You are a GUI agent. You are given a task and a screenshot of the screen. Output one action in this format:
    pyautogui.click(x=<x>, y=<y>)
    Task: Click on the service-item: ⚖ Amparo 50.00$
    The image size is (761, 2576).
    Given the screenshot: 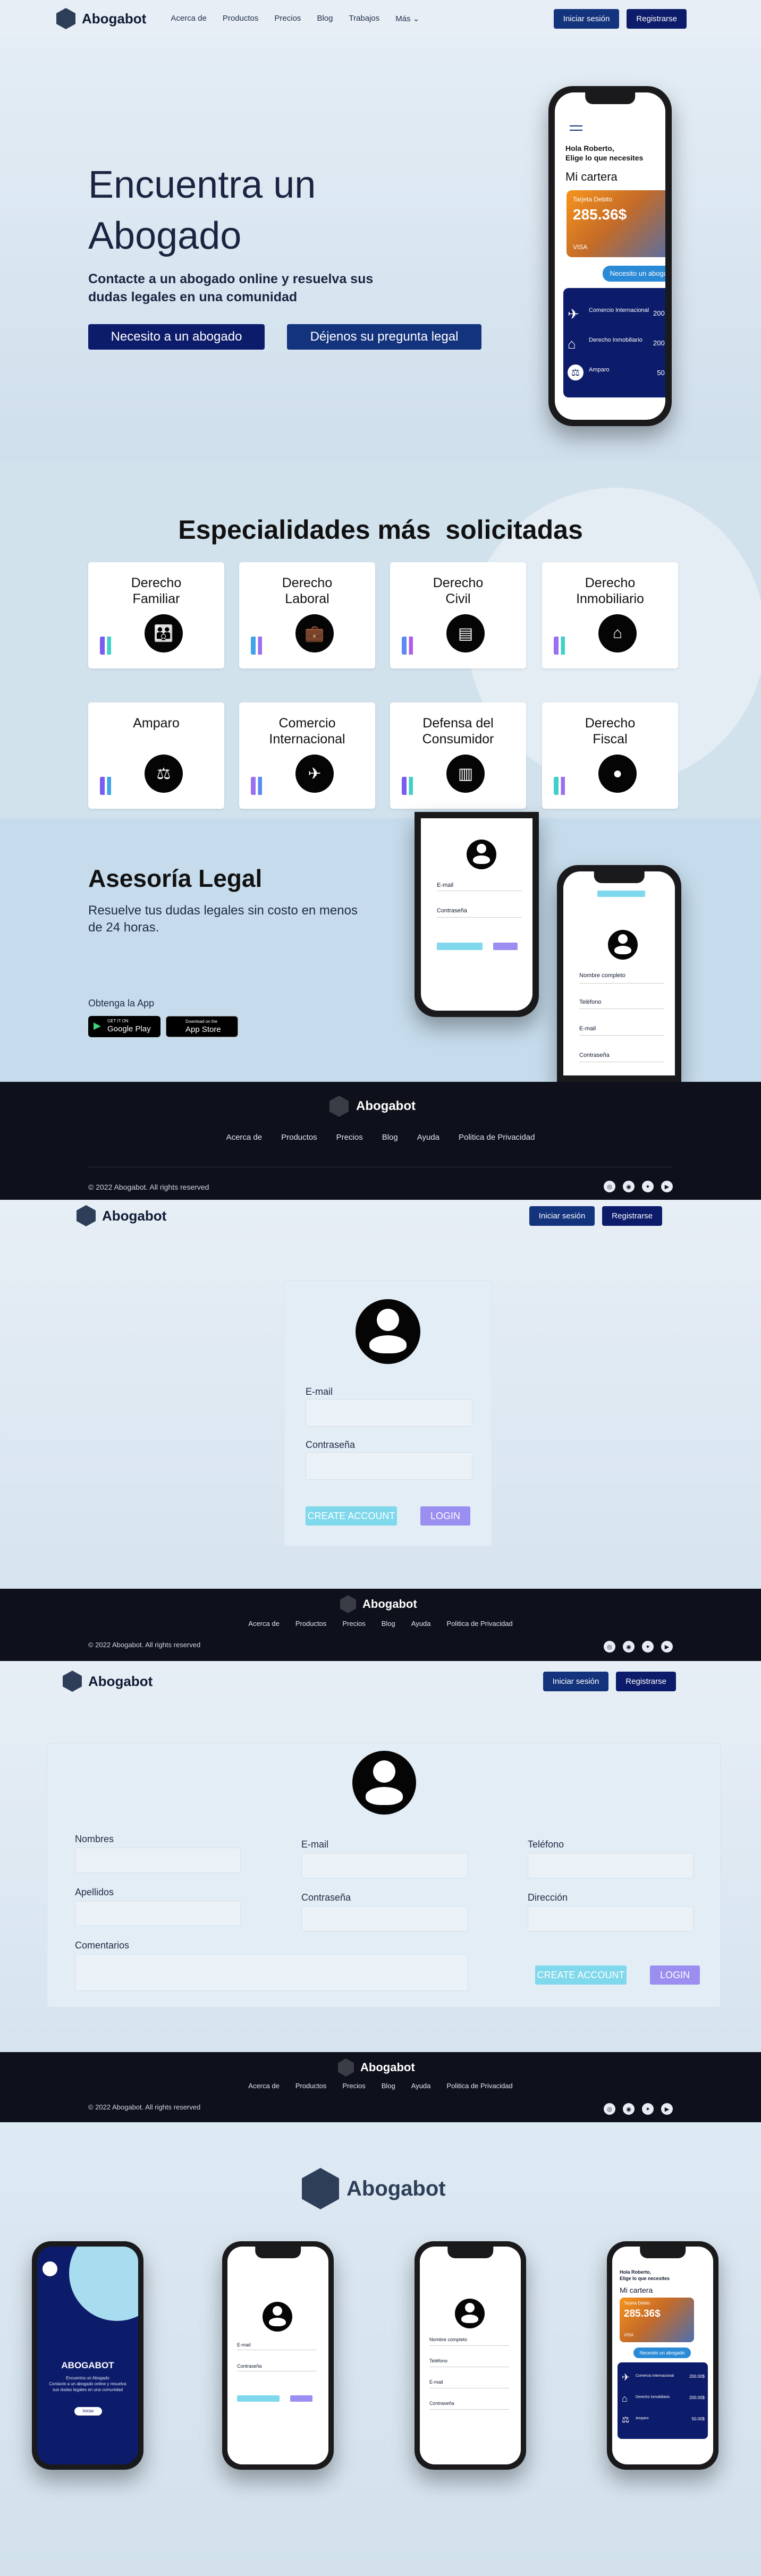 What is the action you would take?
    pyautogui.click(x=616, y=374)
    